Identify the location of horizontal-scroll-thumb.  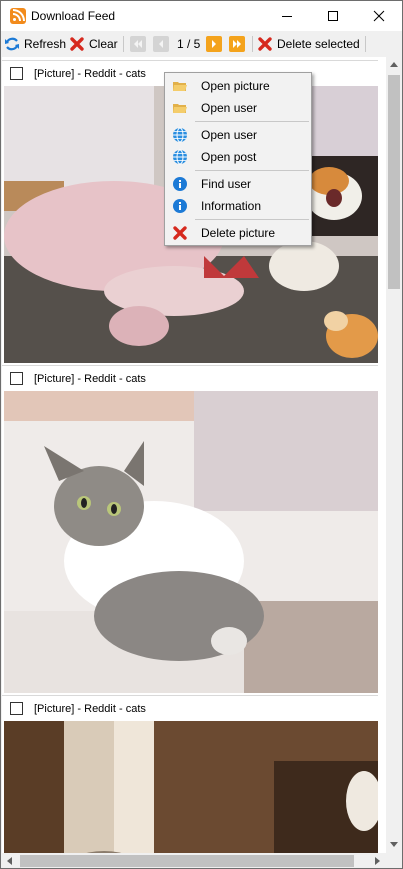
(187, 861).